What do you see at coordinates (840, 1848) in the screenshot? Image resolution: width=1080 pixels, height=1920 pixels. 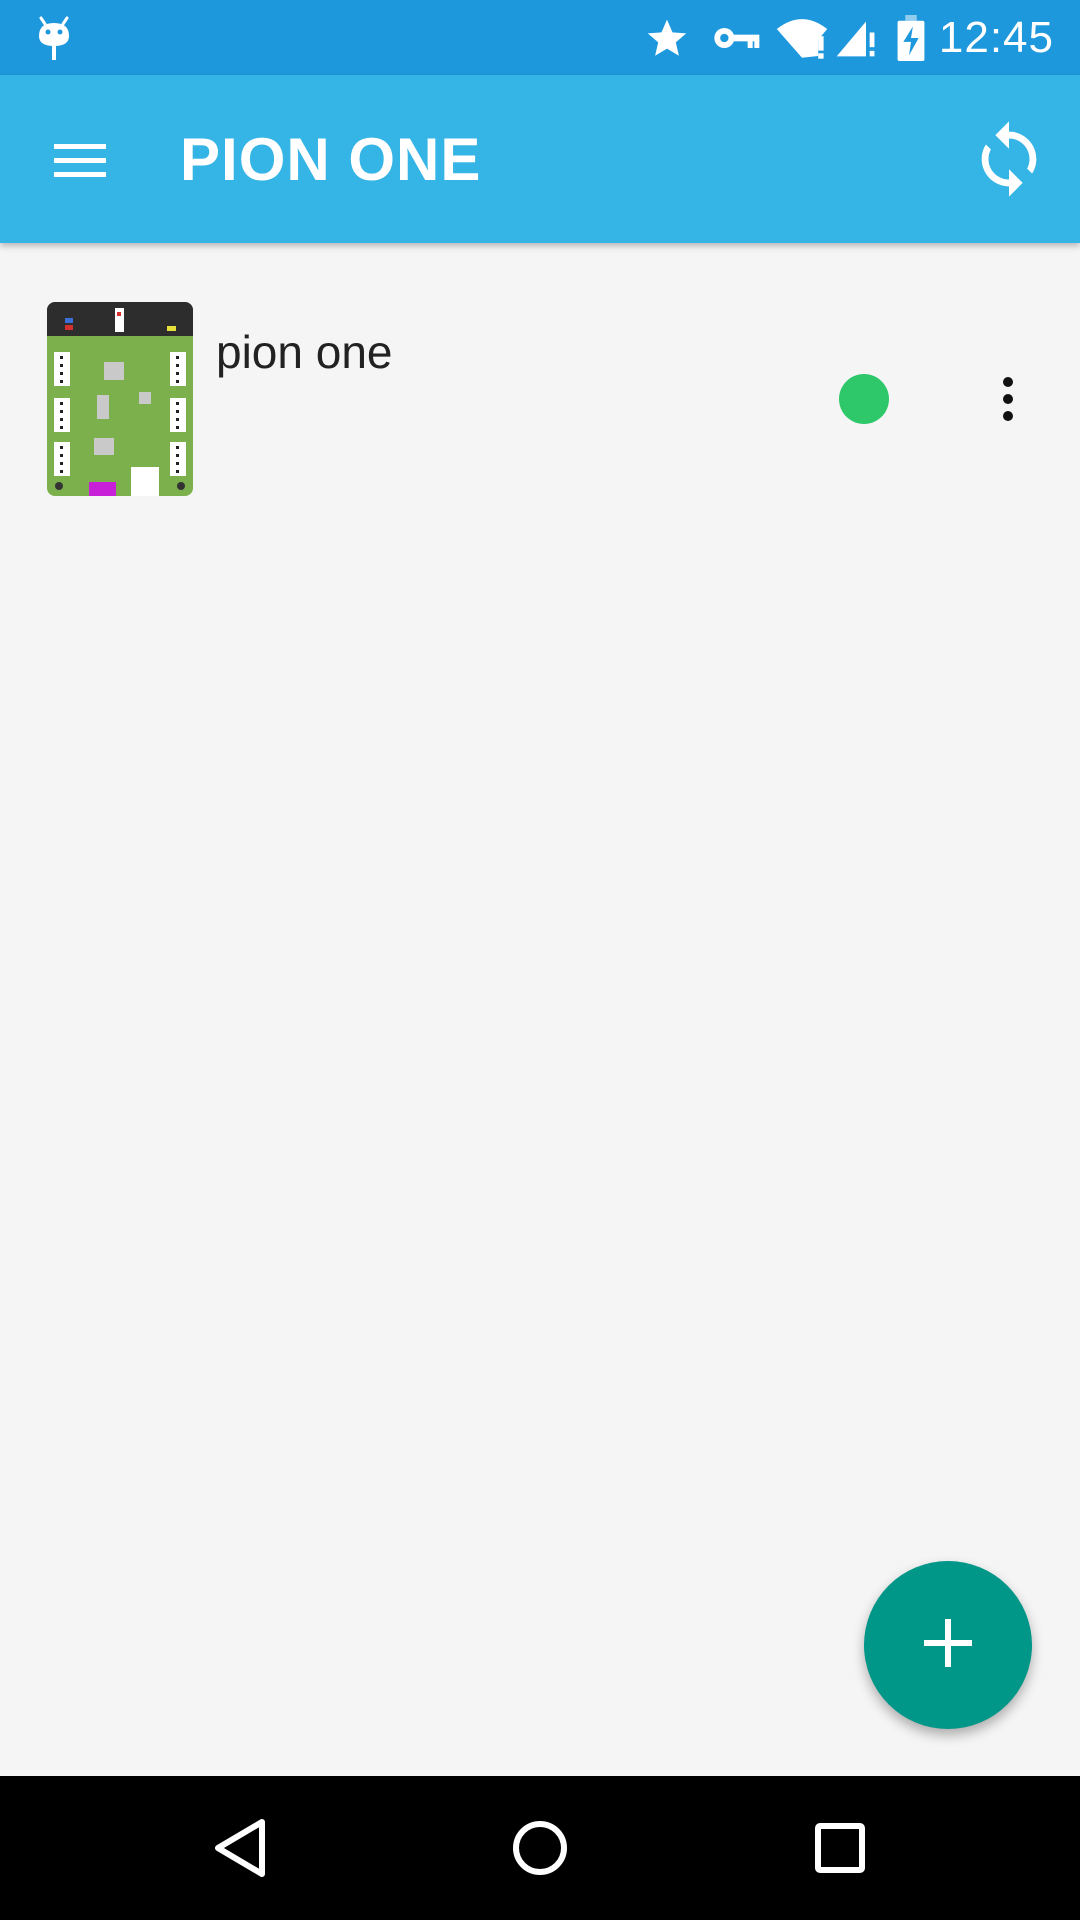 I see `recents-icon` at bounding box center [840, 1848].